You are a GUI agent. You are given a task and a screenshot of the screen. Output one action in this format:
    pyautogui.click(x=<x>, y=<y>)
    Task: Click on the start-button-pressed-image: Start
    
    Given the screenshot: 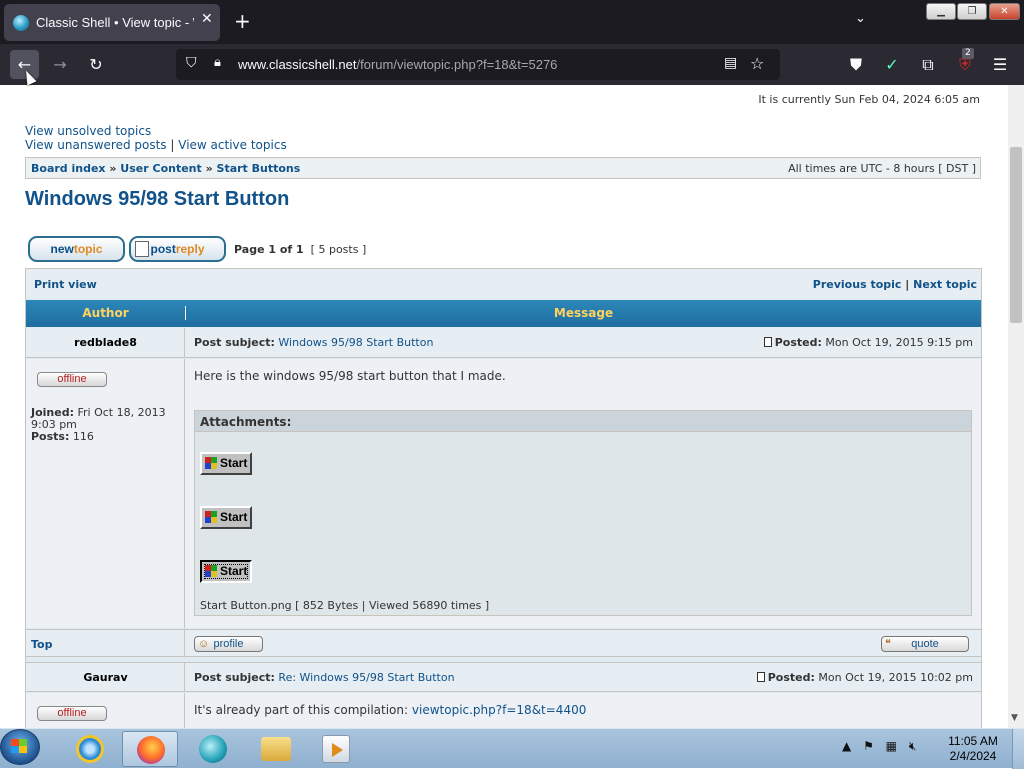 What is the action you would take?
    pyautogui.click(x=226, y=571)
    